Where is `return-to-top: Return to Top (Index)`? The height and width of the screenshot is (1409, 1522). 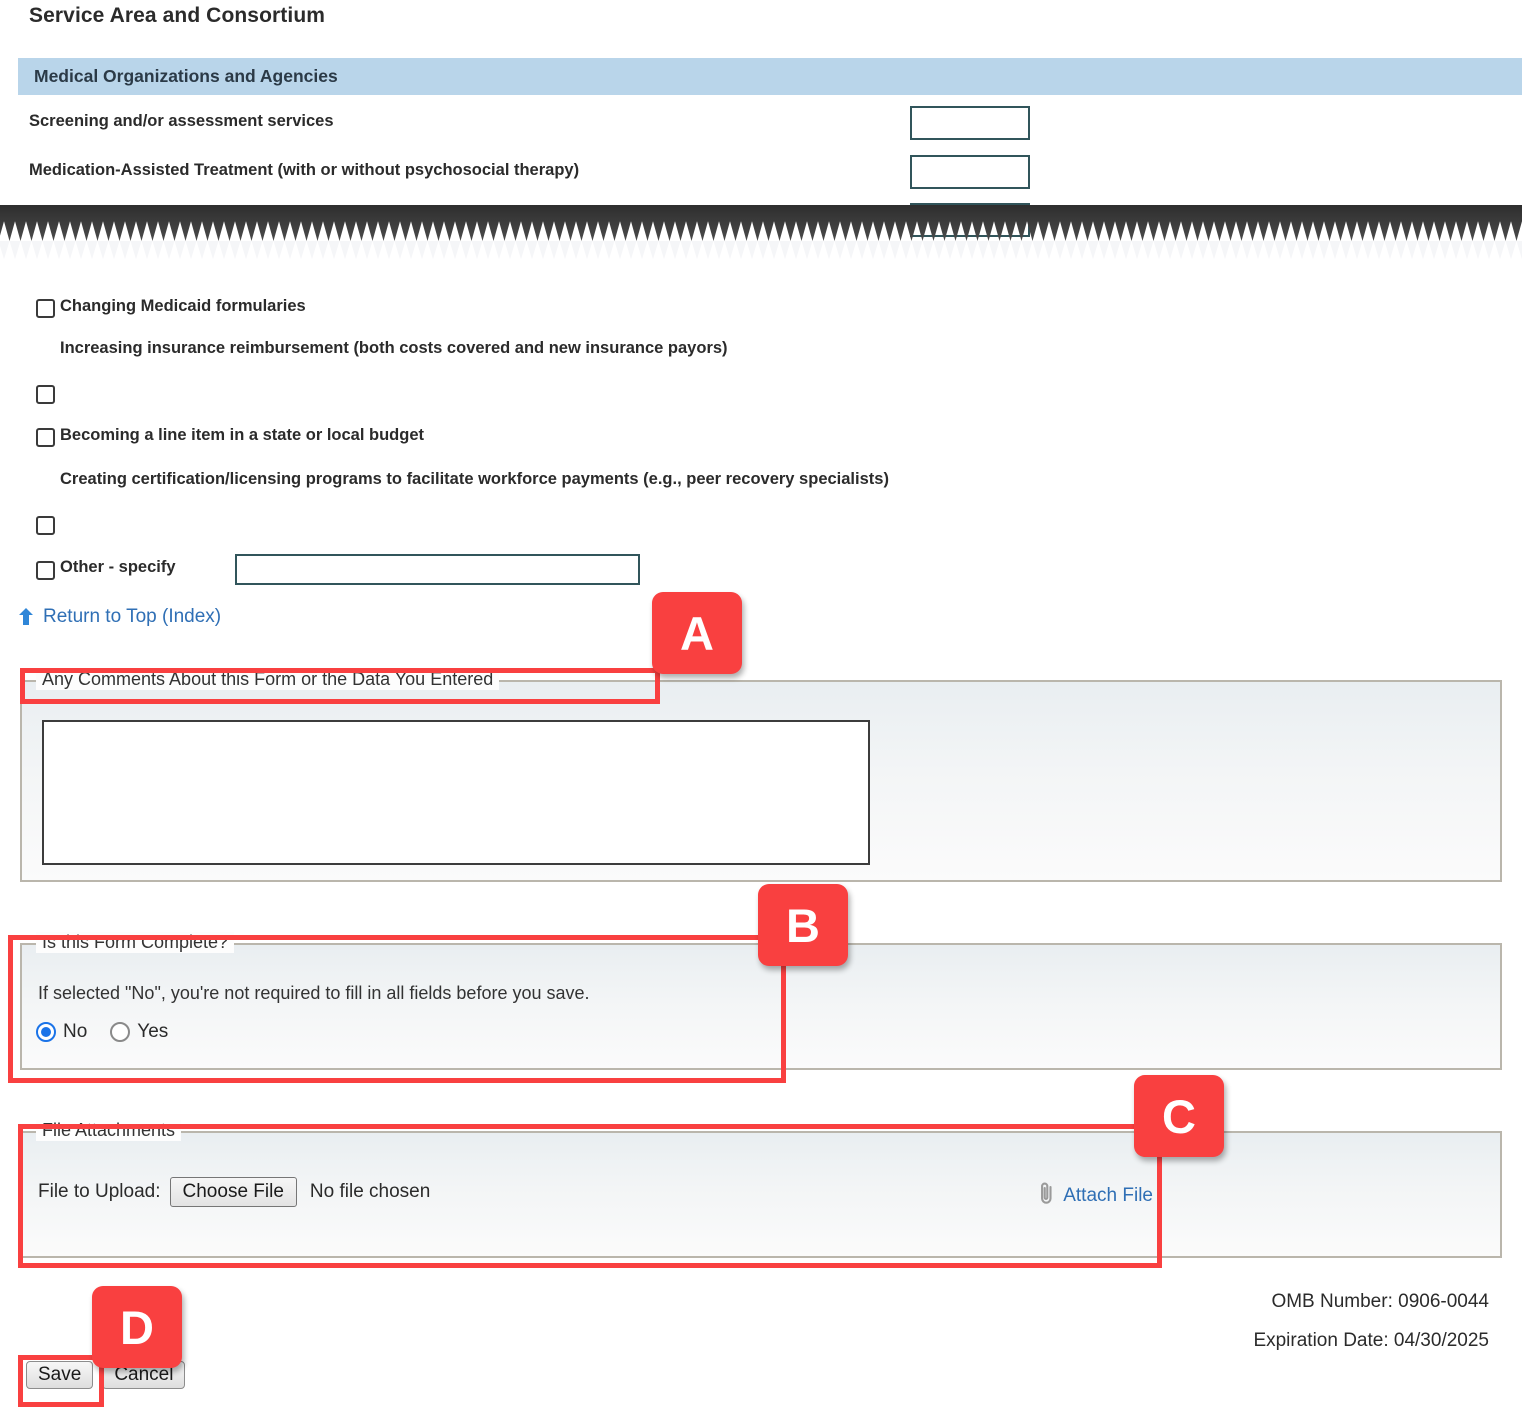
return-to-top: Return to Top (Index) is located at coordinates (119, 617).